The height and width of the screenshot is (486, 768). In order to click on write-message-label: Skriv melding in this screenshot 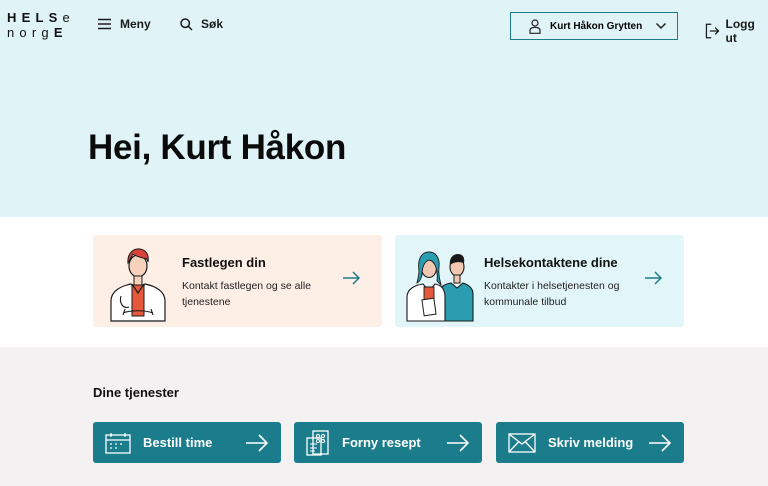, I will do `click(591, 442)`.